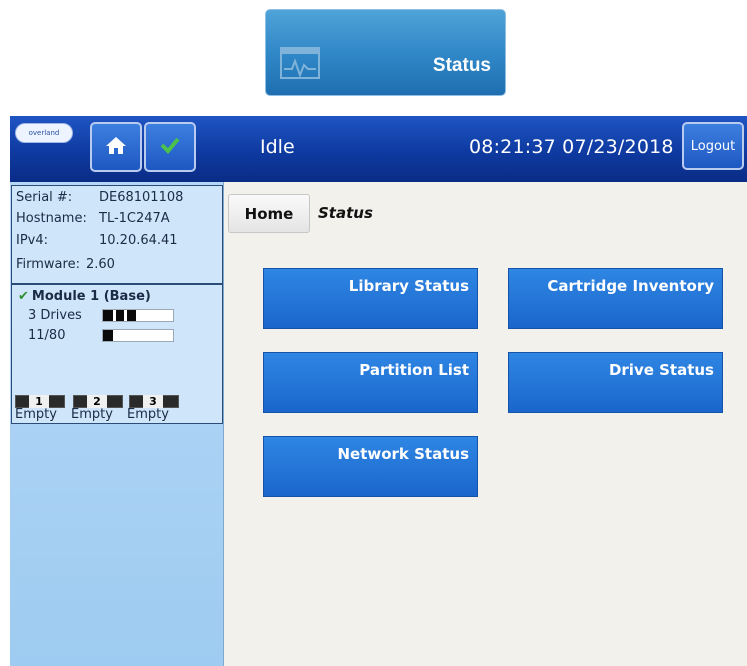  I want to click on firmware-value: 2.60, so click(100, 264).